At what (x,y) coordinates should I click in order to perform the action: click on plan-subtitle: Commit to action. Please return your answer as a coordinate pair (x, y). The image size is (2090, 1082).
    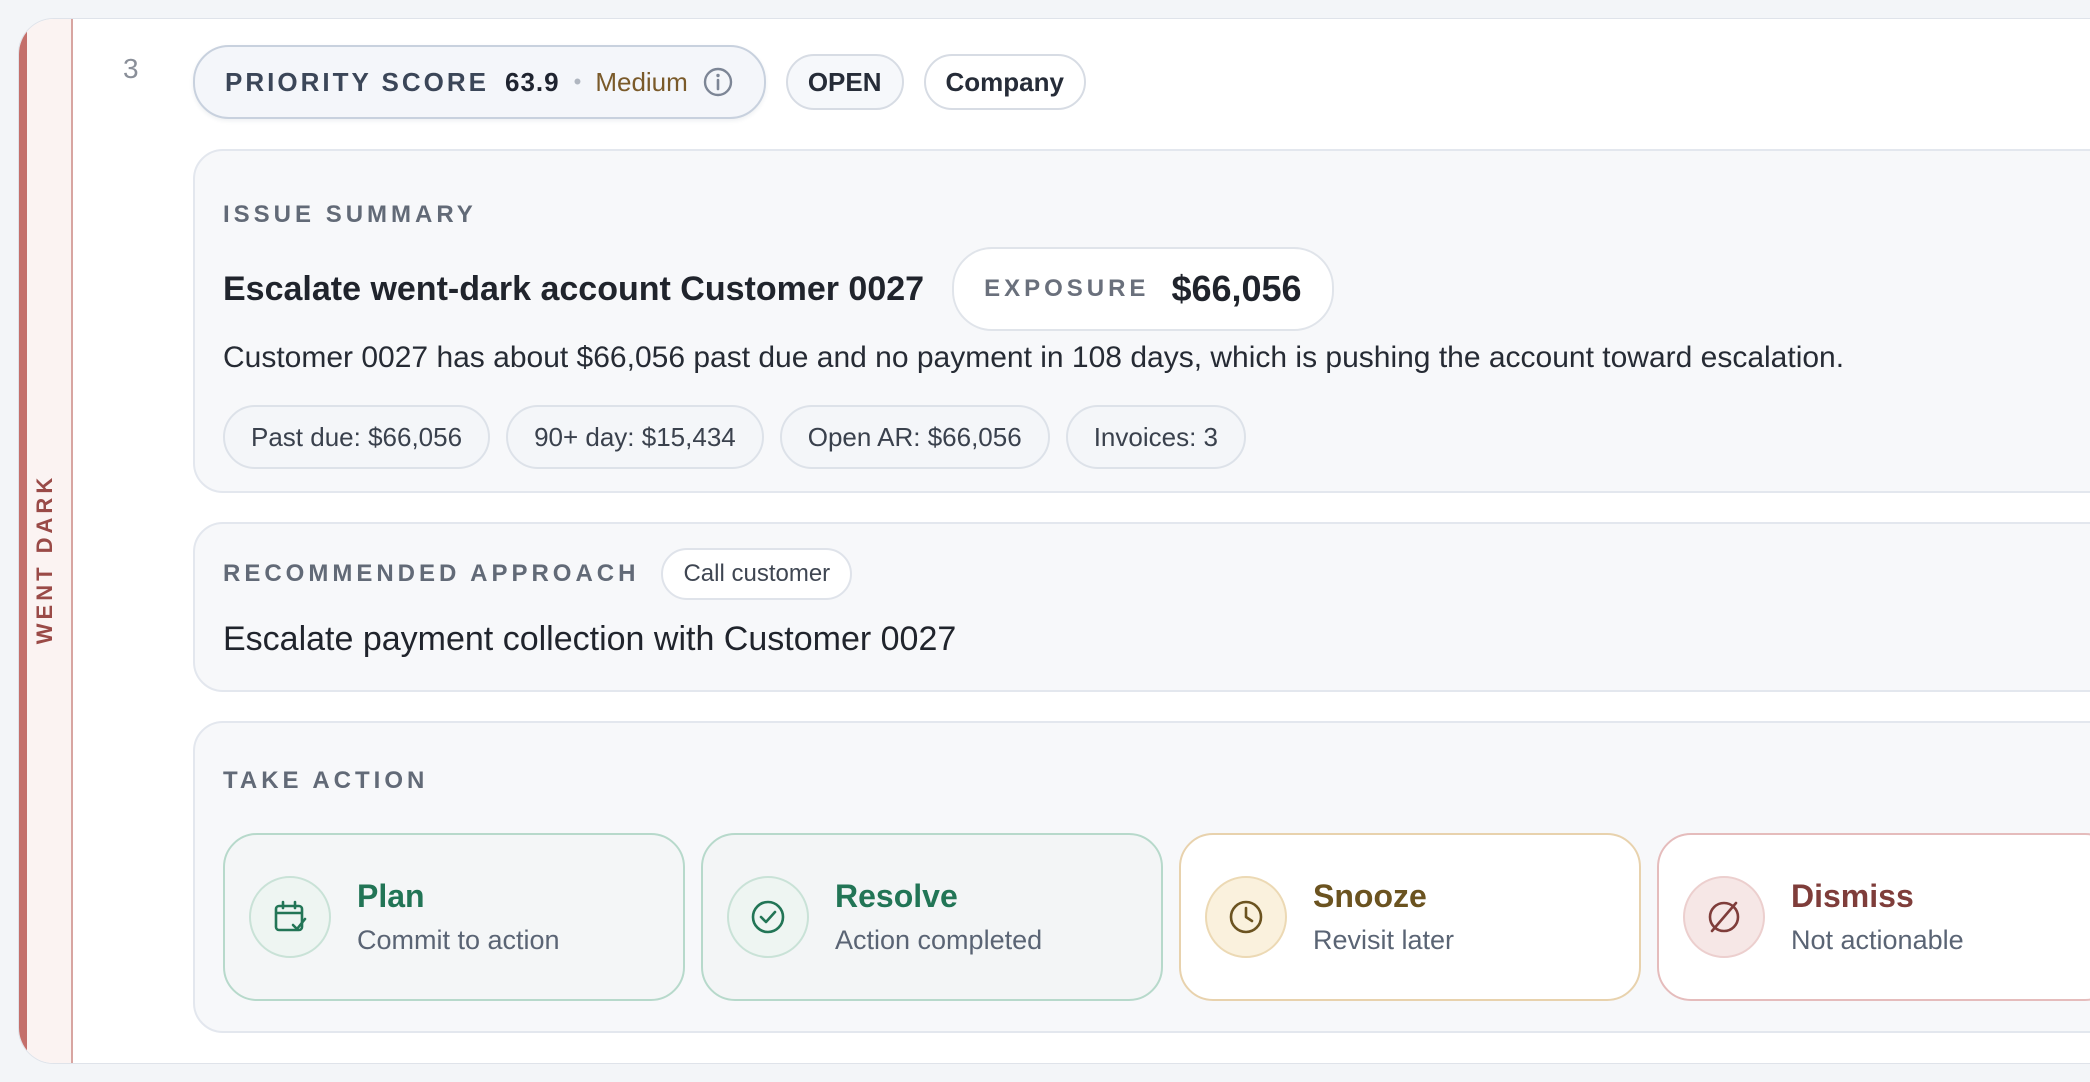
    Looking at the image, I should click on (458, 940).